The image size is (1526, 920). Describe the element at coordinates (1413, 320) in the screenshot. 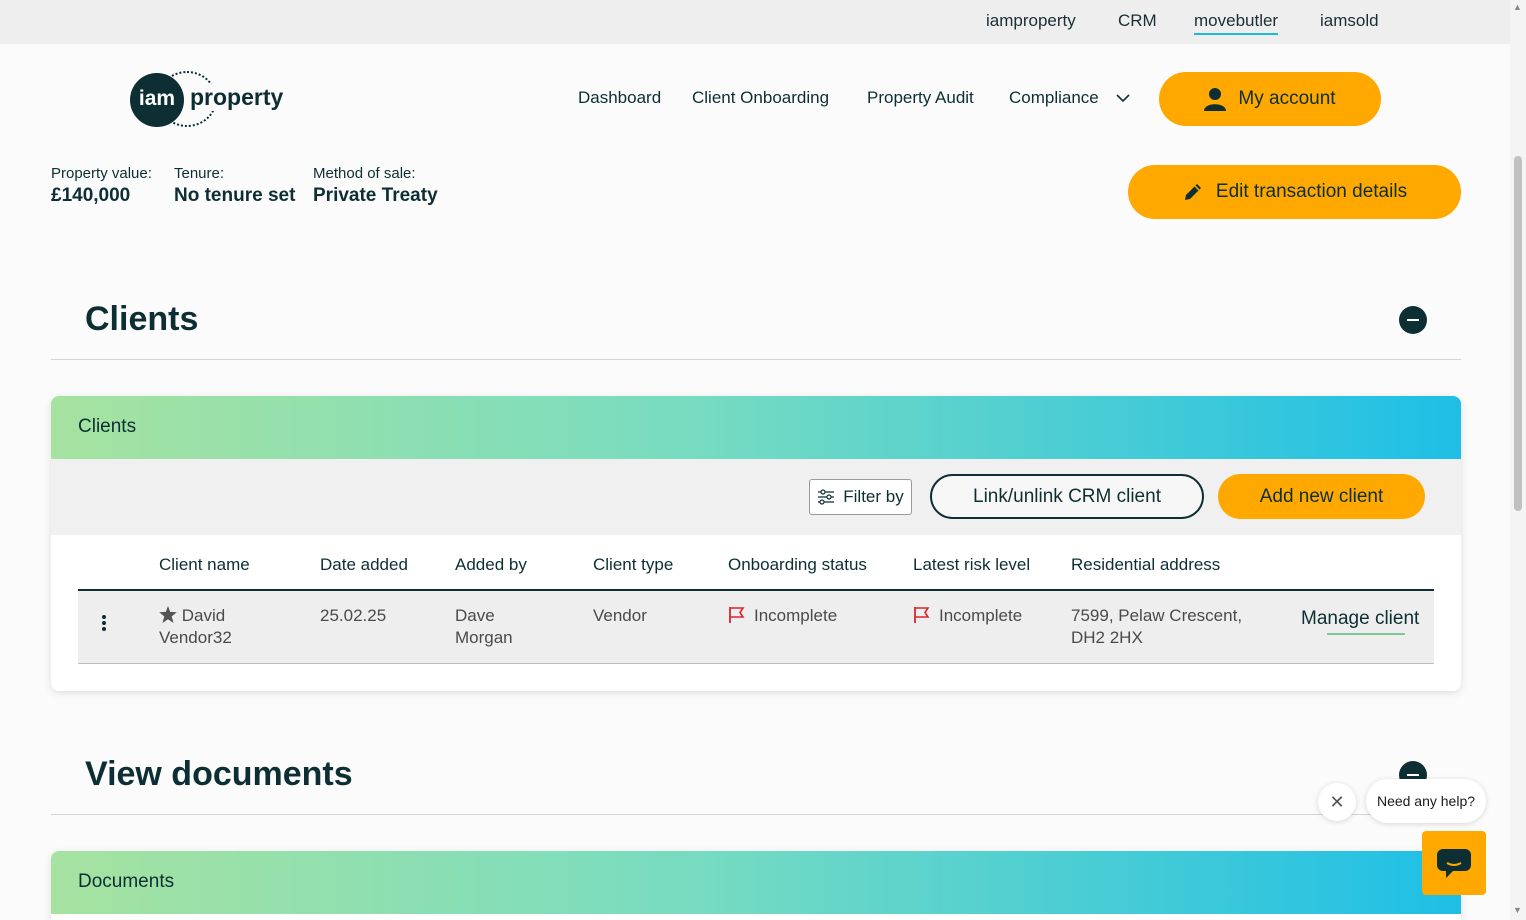

I see `collapse-clients-icon` at that location.